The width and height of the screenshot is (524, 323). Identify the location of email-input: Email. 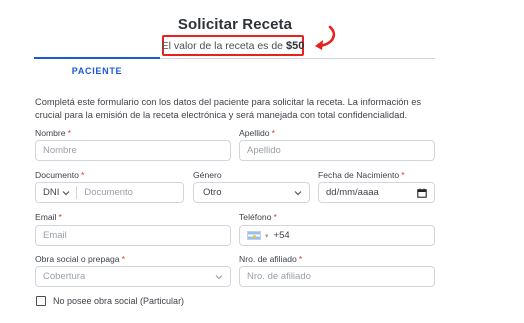
(133, 235).